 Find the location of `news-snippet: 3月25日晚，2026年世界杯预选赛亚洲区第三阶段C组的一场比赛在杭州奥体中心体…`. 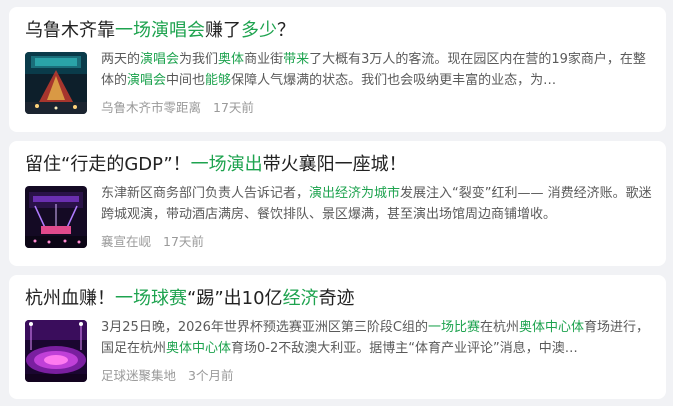

news-snippet: 3月25日晚，2026年世界杯预选赛亚洲区第三阶段C组的一场比赛在杭州奥体中心体… is located at coordinates (377, 338).